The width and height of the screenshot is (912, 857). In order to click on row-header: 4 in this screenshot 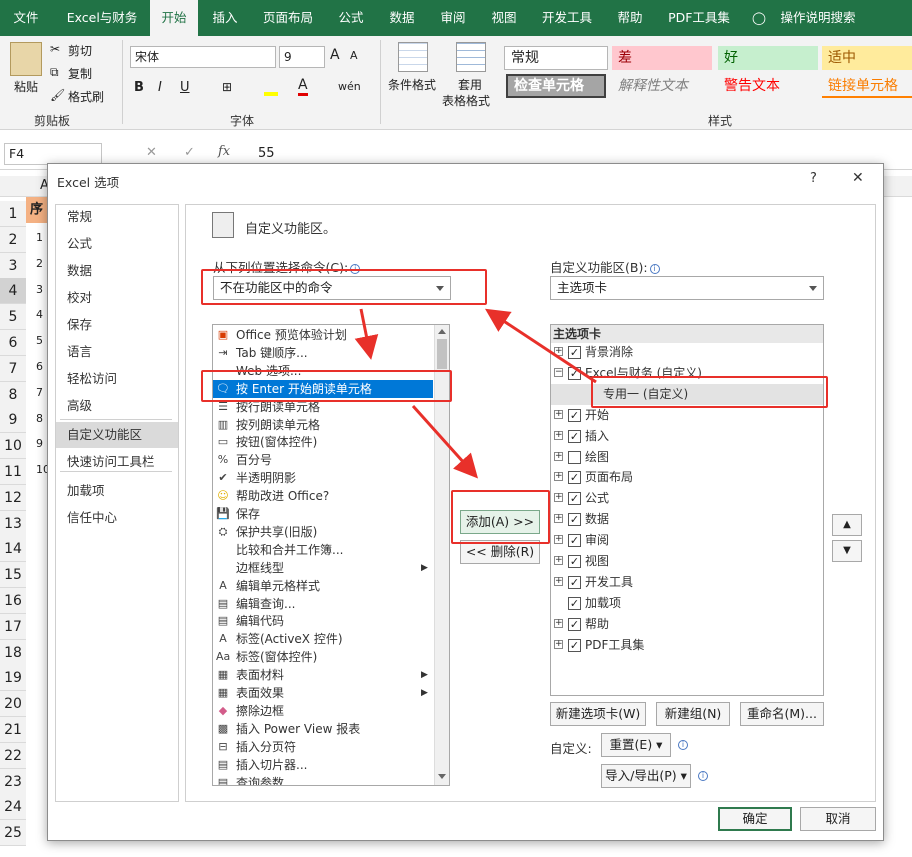, I will do `click(13, 291)`.